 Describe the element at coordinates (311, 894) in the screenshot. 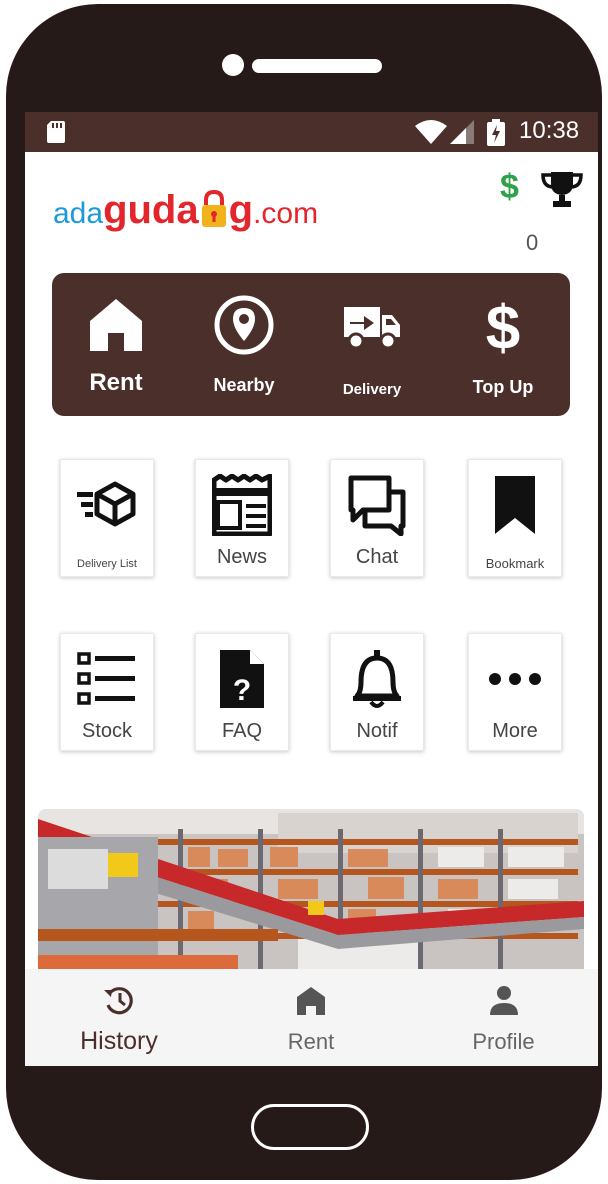

I see `warehouse-banner-image` at that location.